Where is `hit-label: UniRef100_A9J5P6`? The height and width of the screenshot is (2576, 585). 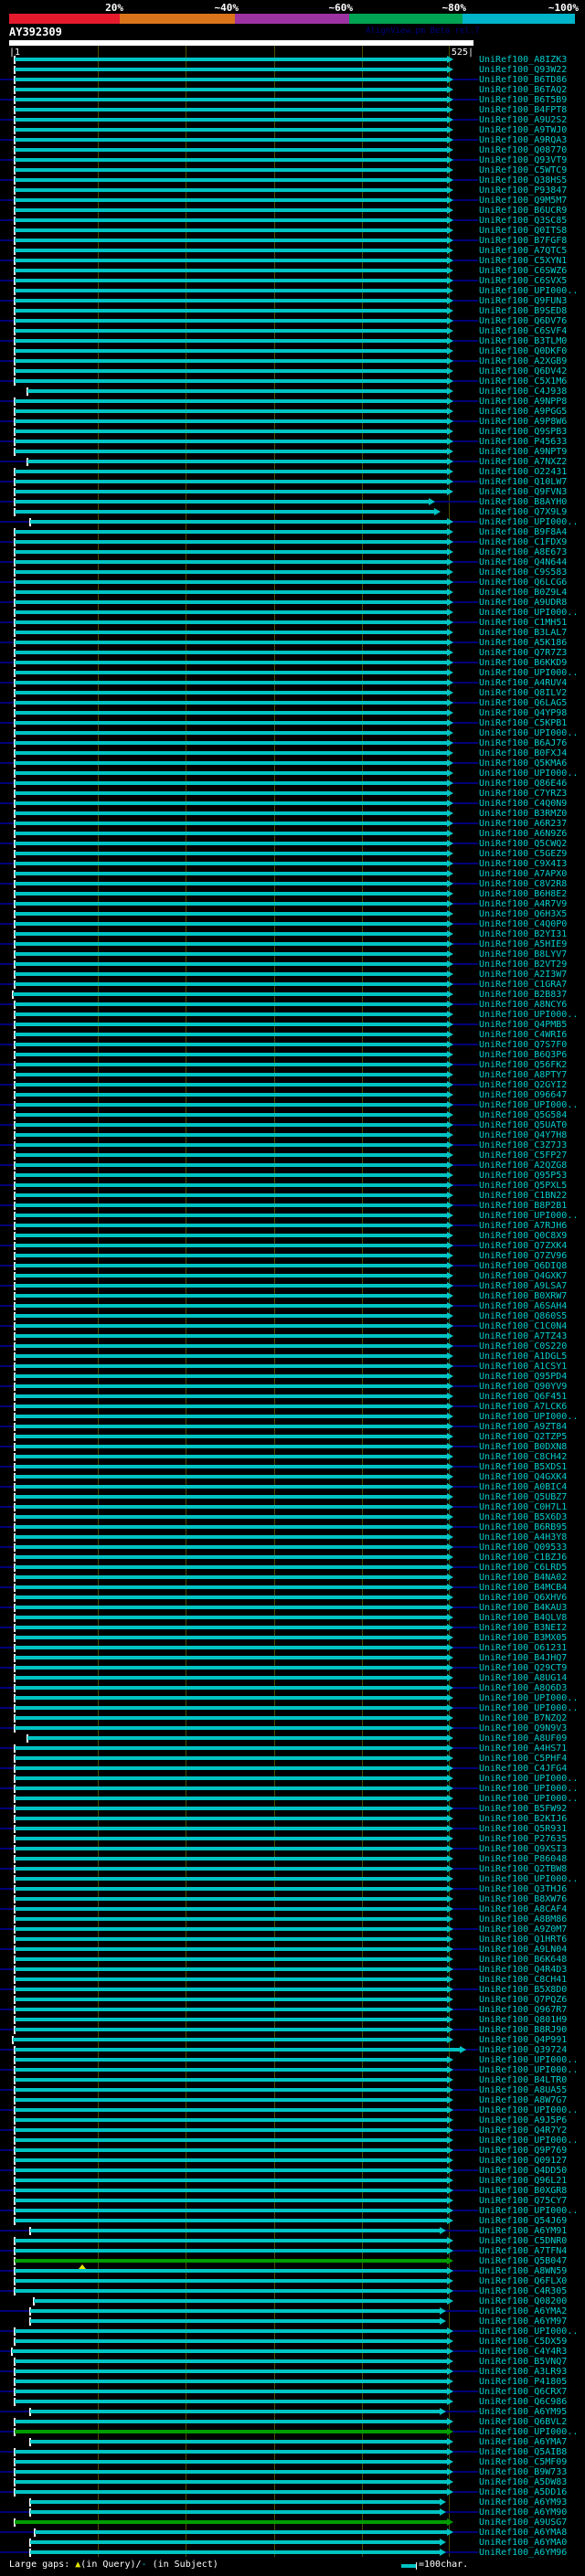
hit-label: UniRef100_A9J5P6 is located at coordinates (523, 2120).